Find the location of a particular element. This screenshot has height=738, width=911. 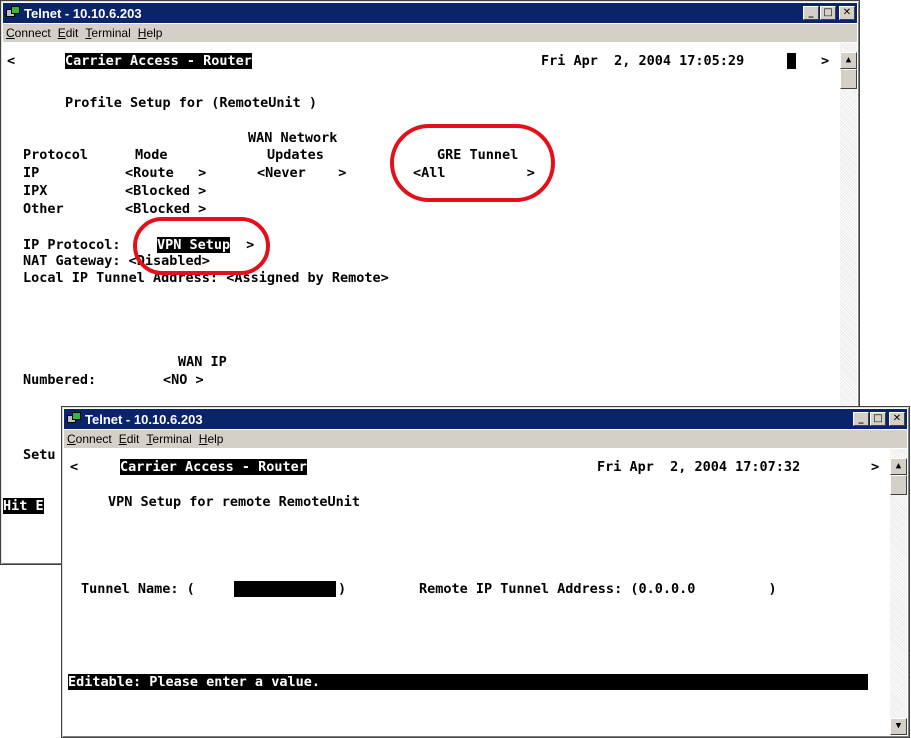

numbered-field: <NO > is located at coordinates (183, 380).